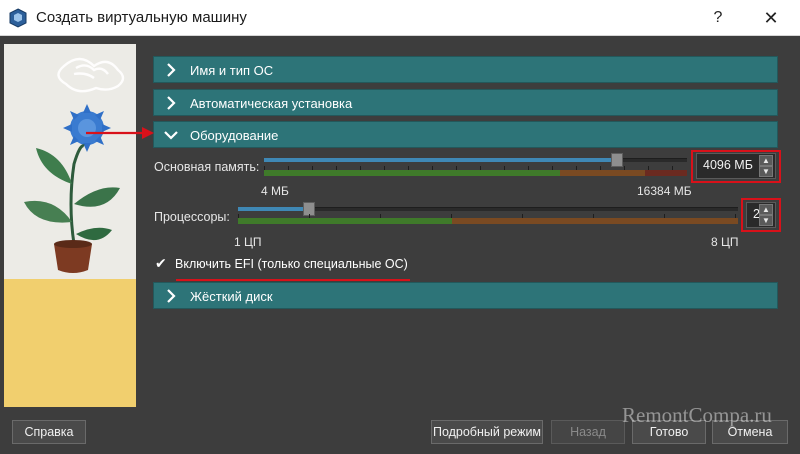 This screenshot has height=454, width=800. I want to click on efi-label: Включить EFI (только специальные ОС), so click(291, 264).